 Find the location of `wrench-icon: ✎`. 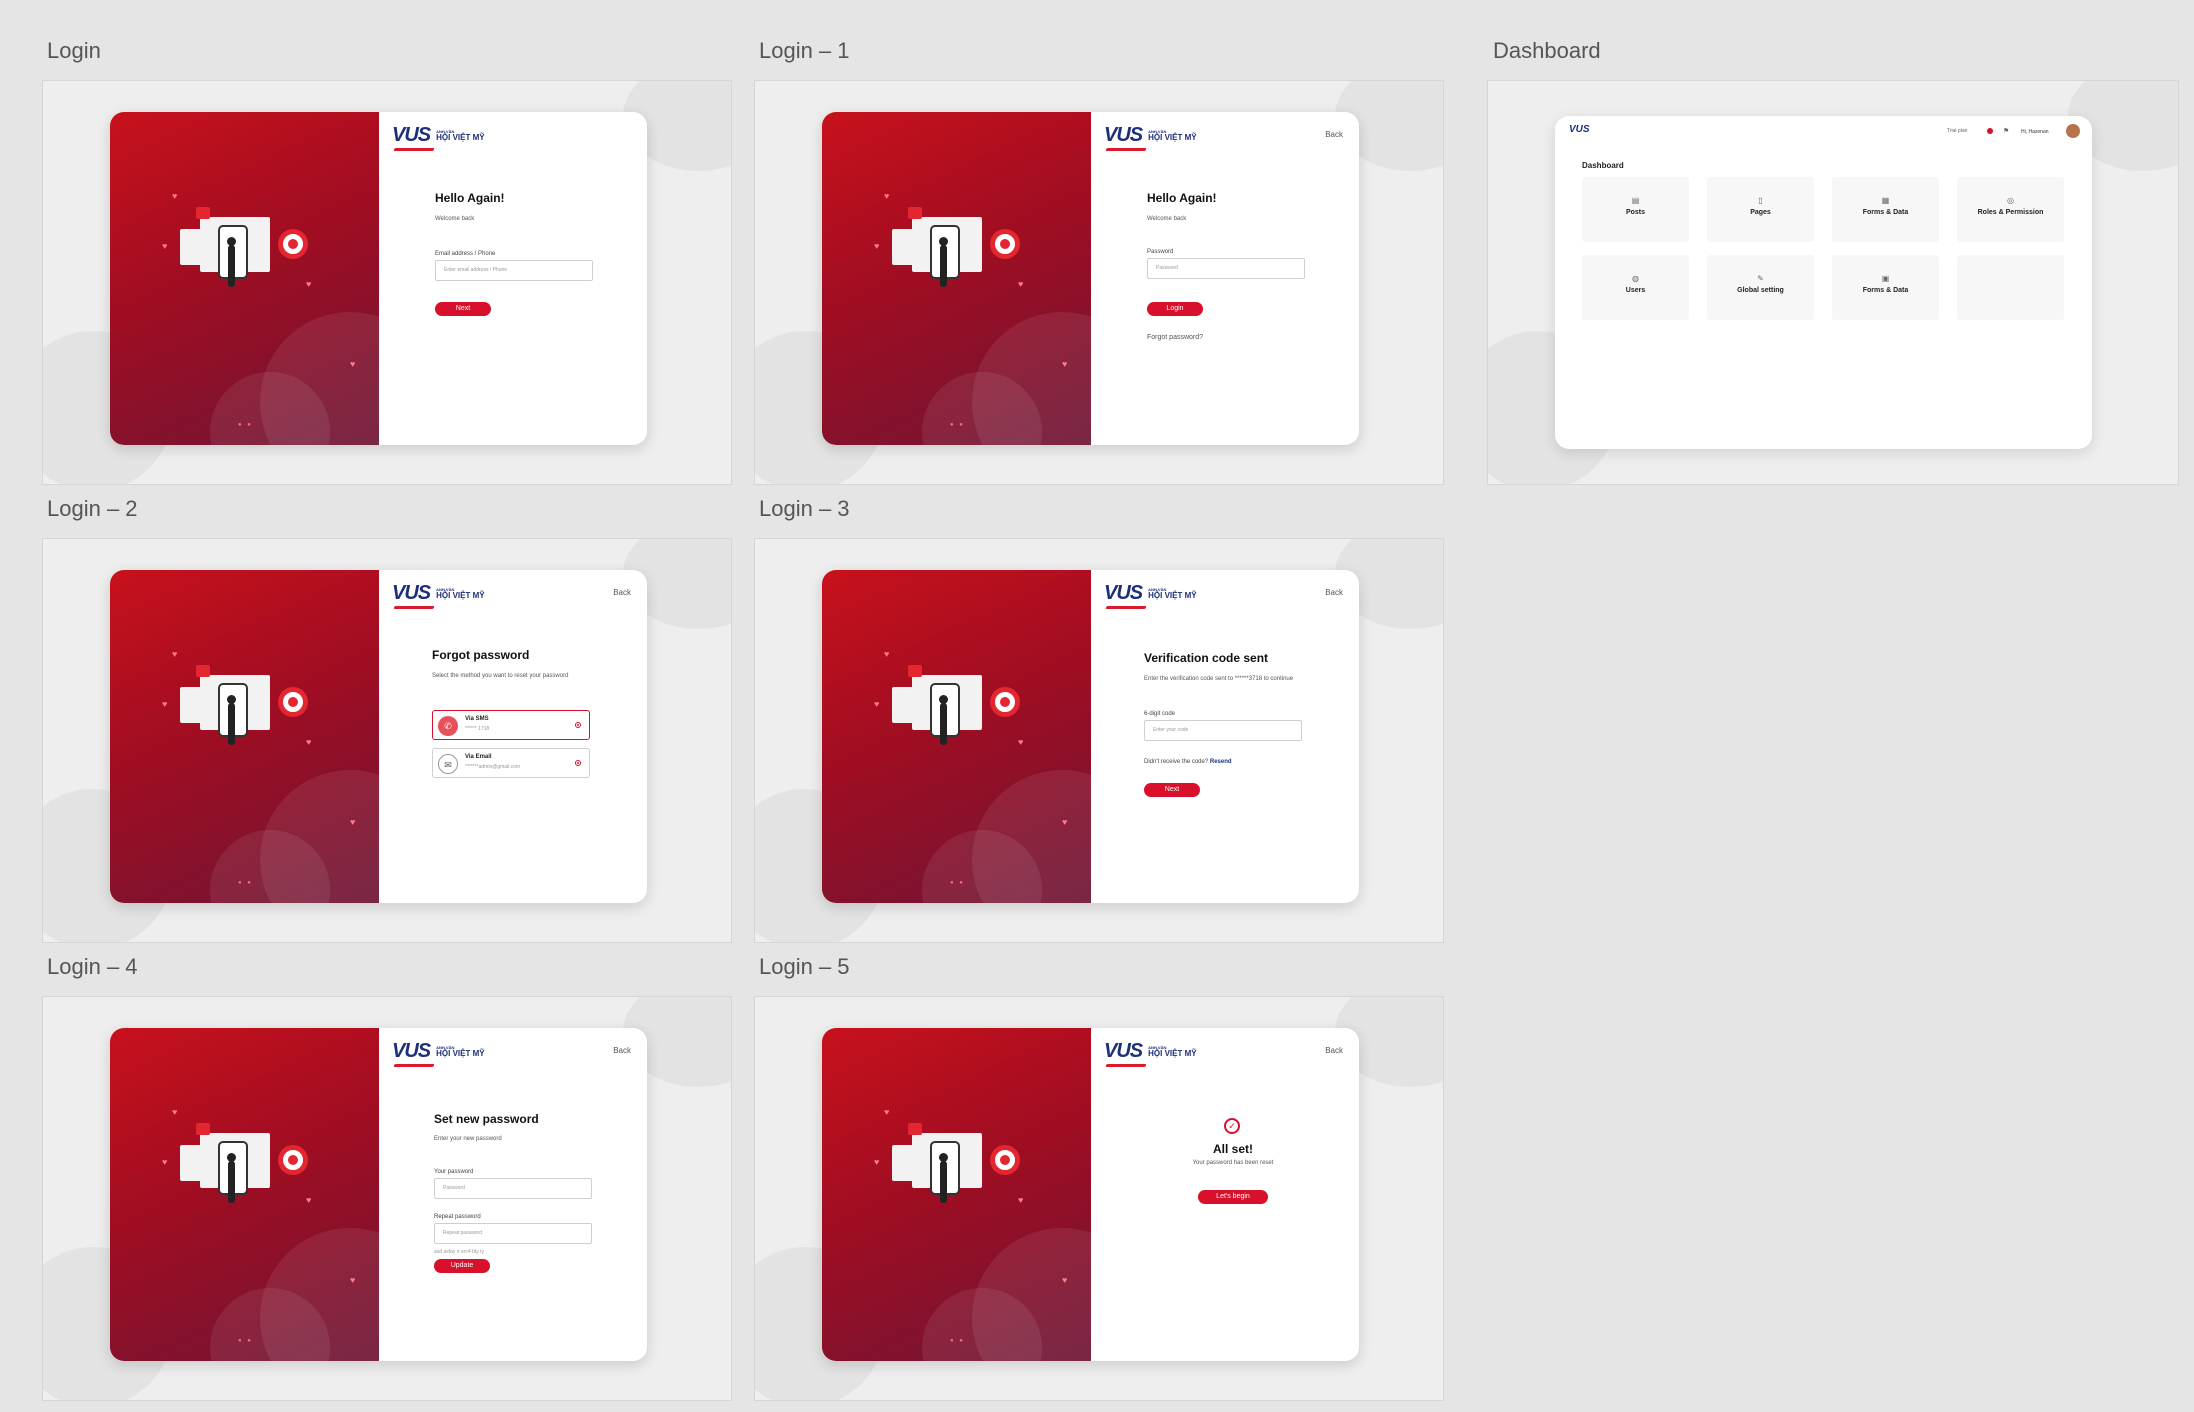

wrench-icon: ✎ is located at coordinates (1760, 278).